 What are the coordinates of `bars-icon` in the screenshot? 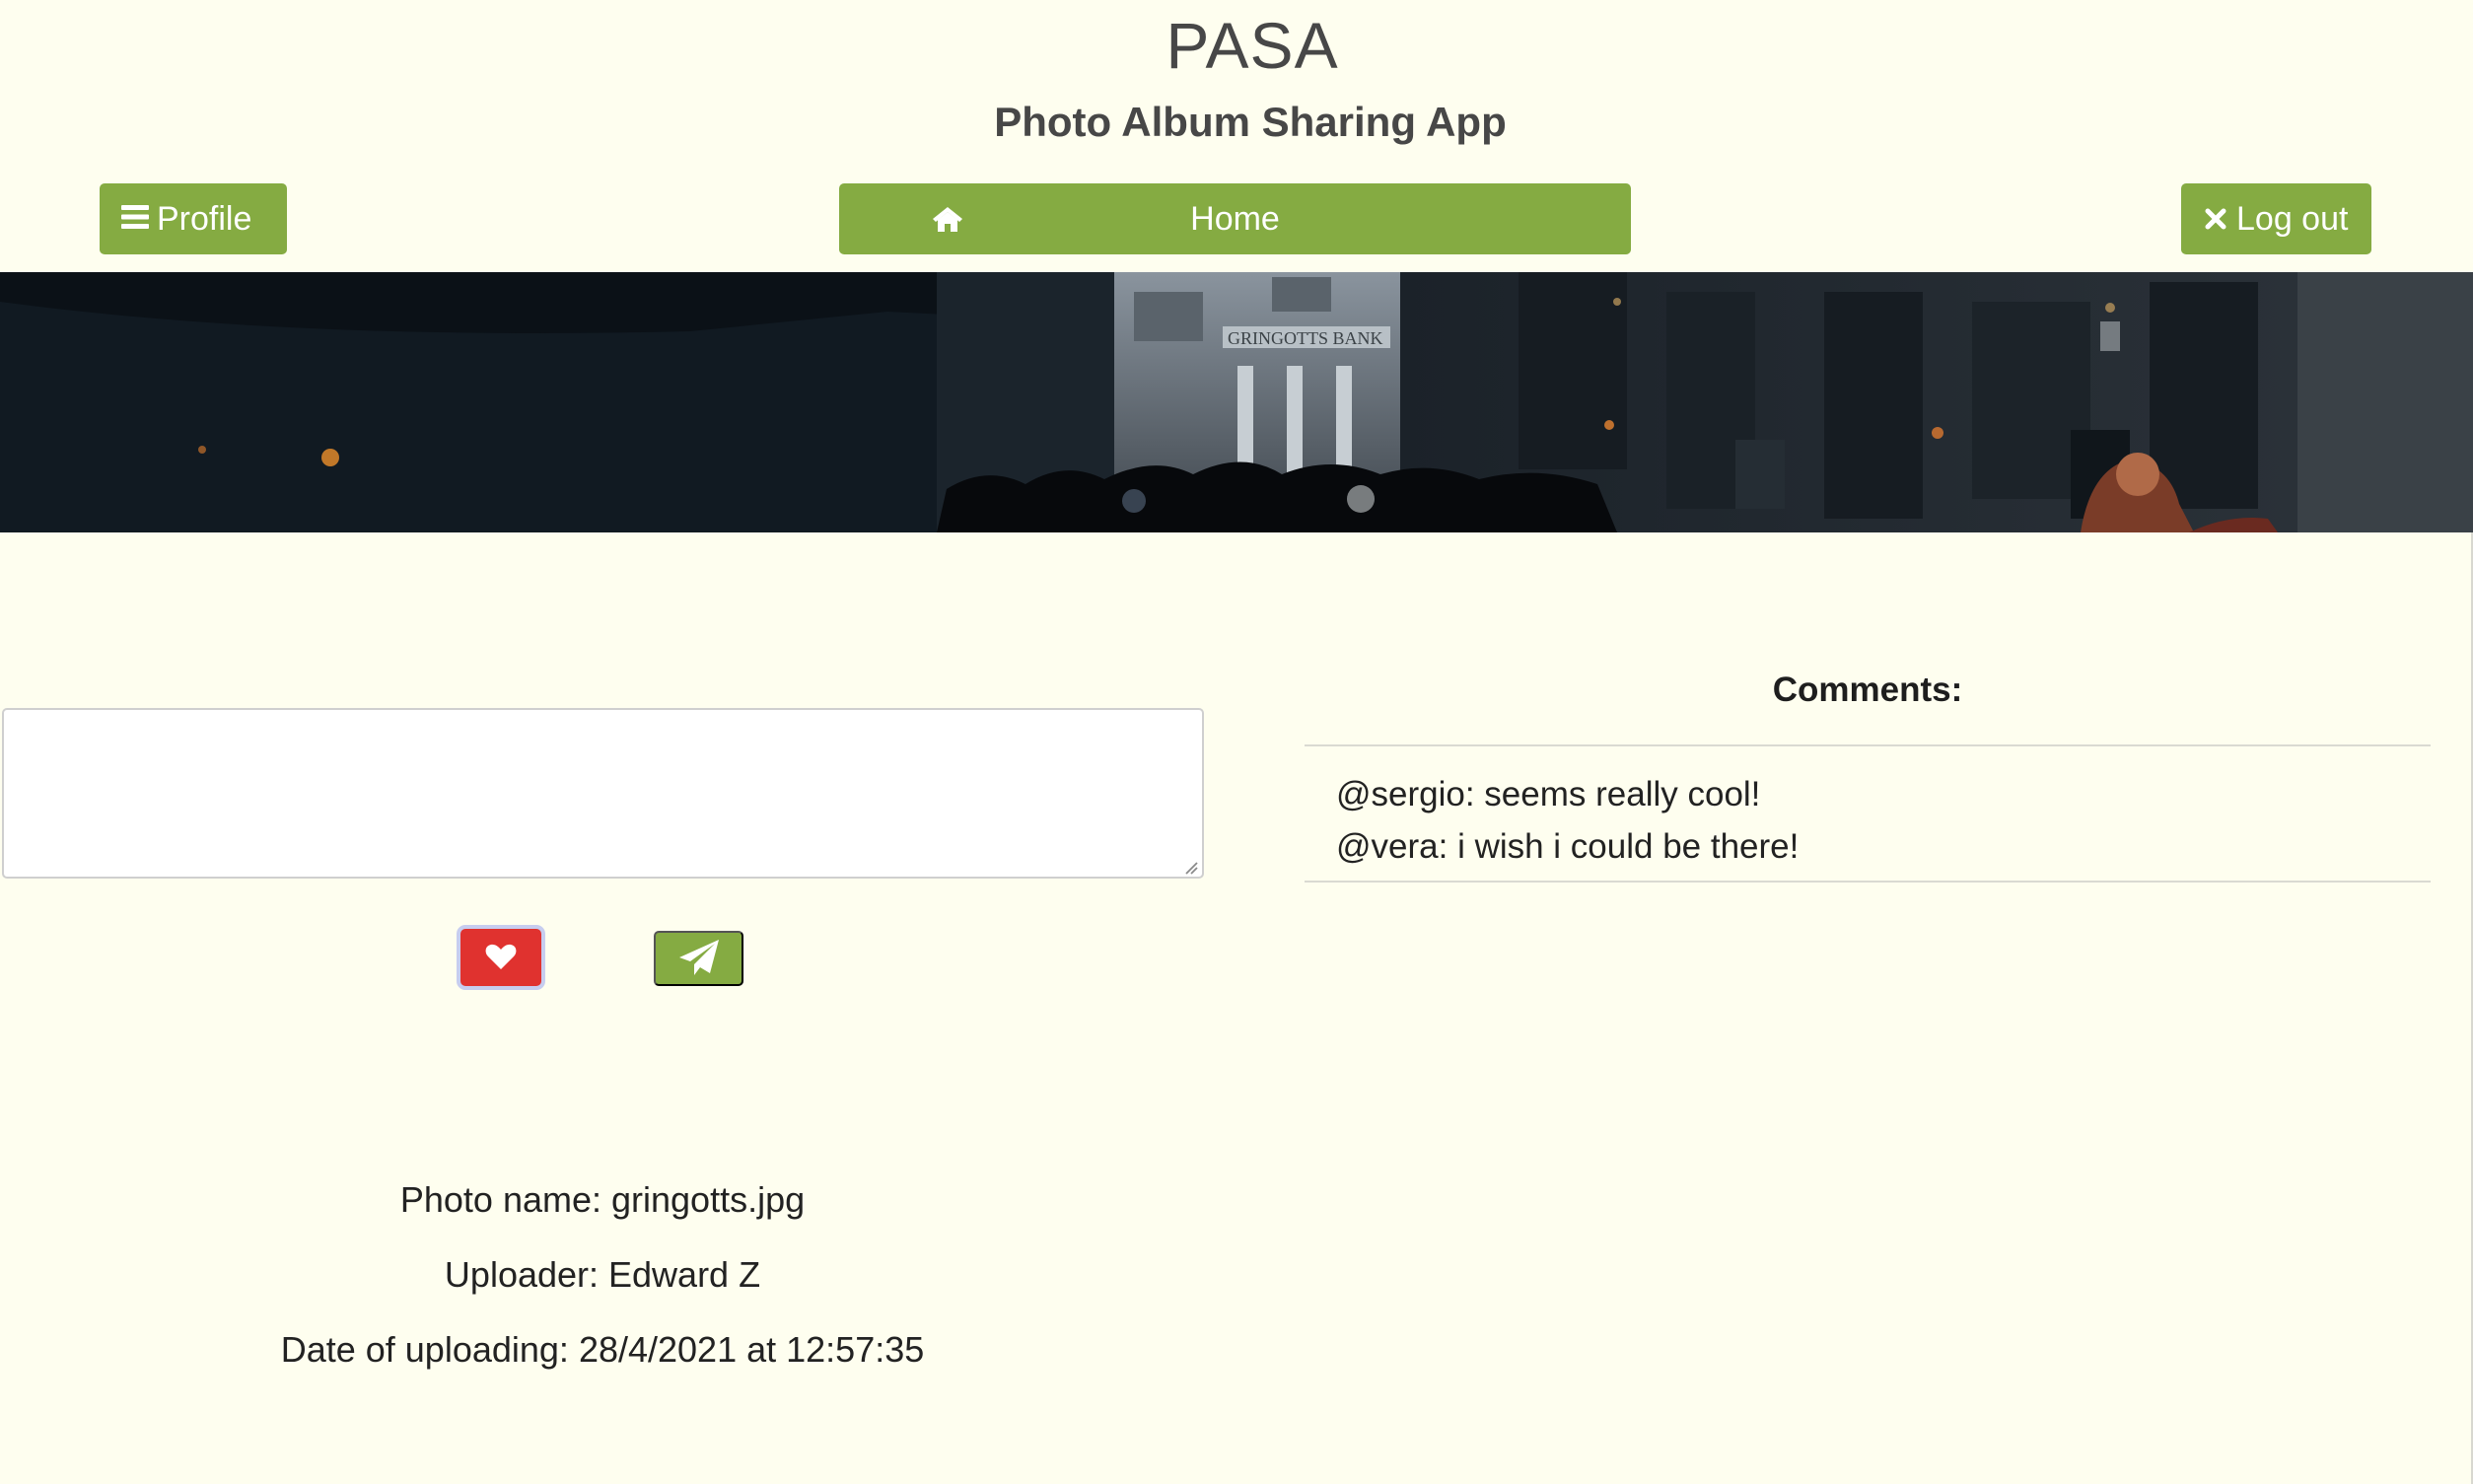 It's located at (135, 219).